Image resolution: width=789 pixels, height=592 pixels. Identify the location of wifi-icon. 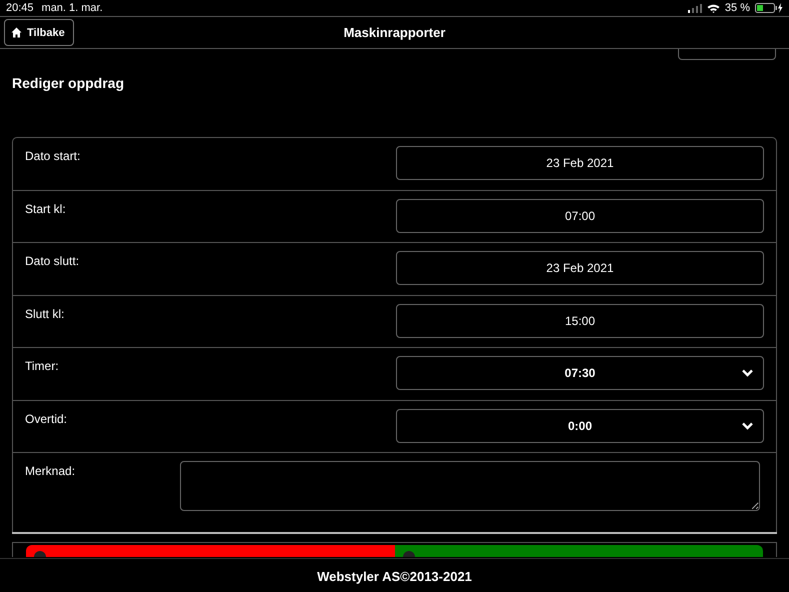
(713, 8).